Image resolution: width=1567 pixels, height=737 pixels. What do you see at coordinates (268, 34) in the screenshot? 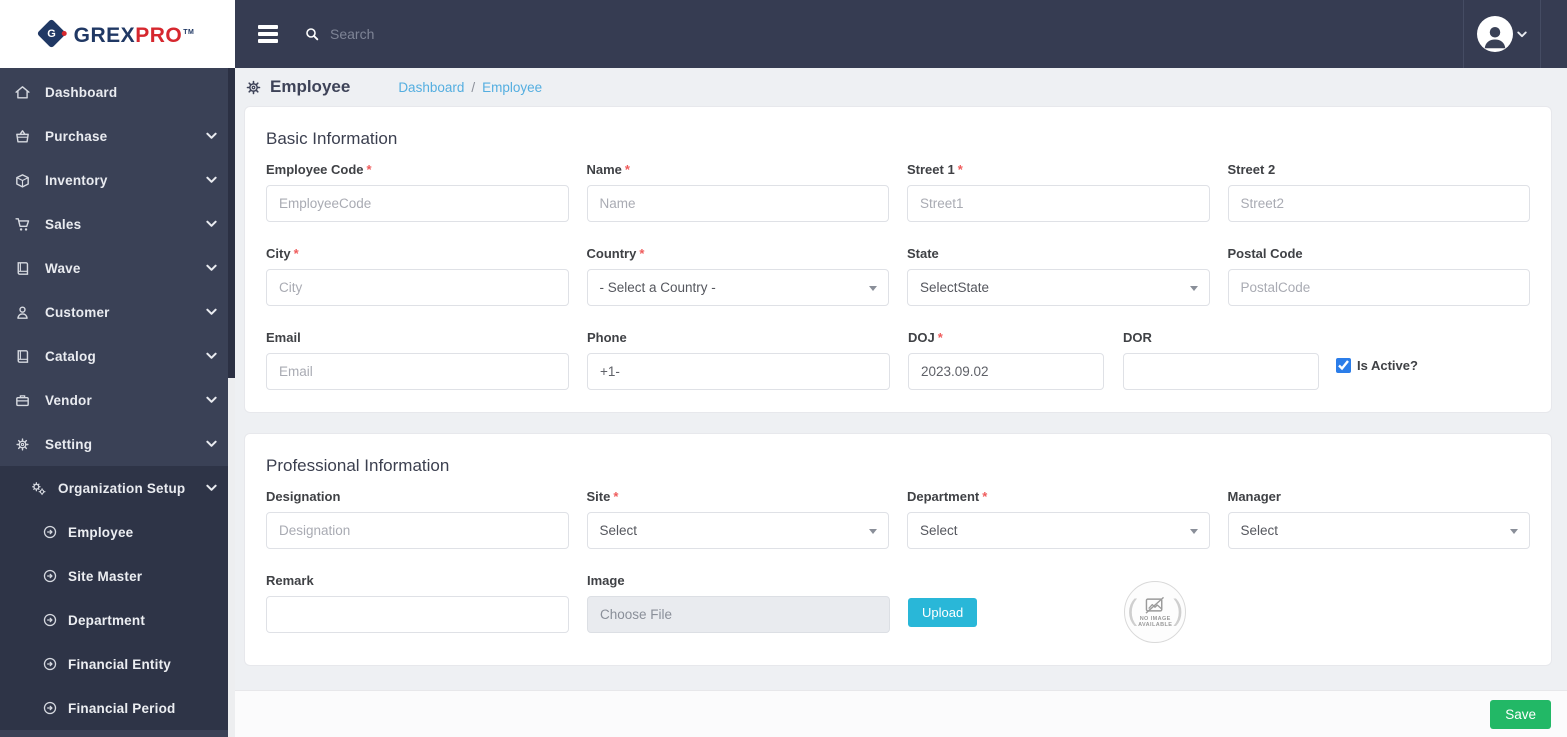
I see `hamburger-menu-icon` at bounding box center [268, 34].